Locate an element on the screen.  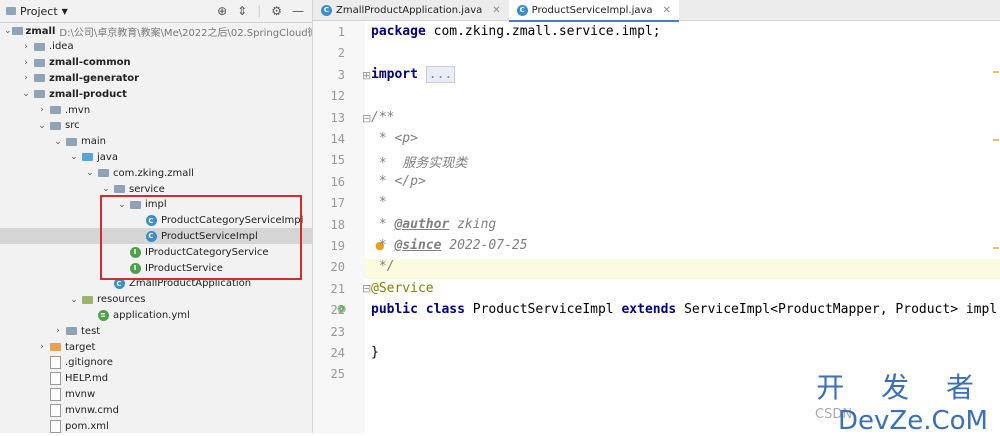
gear-icon: ⚙ is located at coordinates (276, 11).